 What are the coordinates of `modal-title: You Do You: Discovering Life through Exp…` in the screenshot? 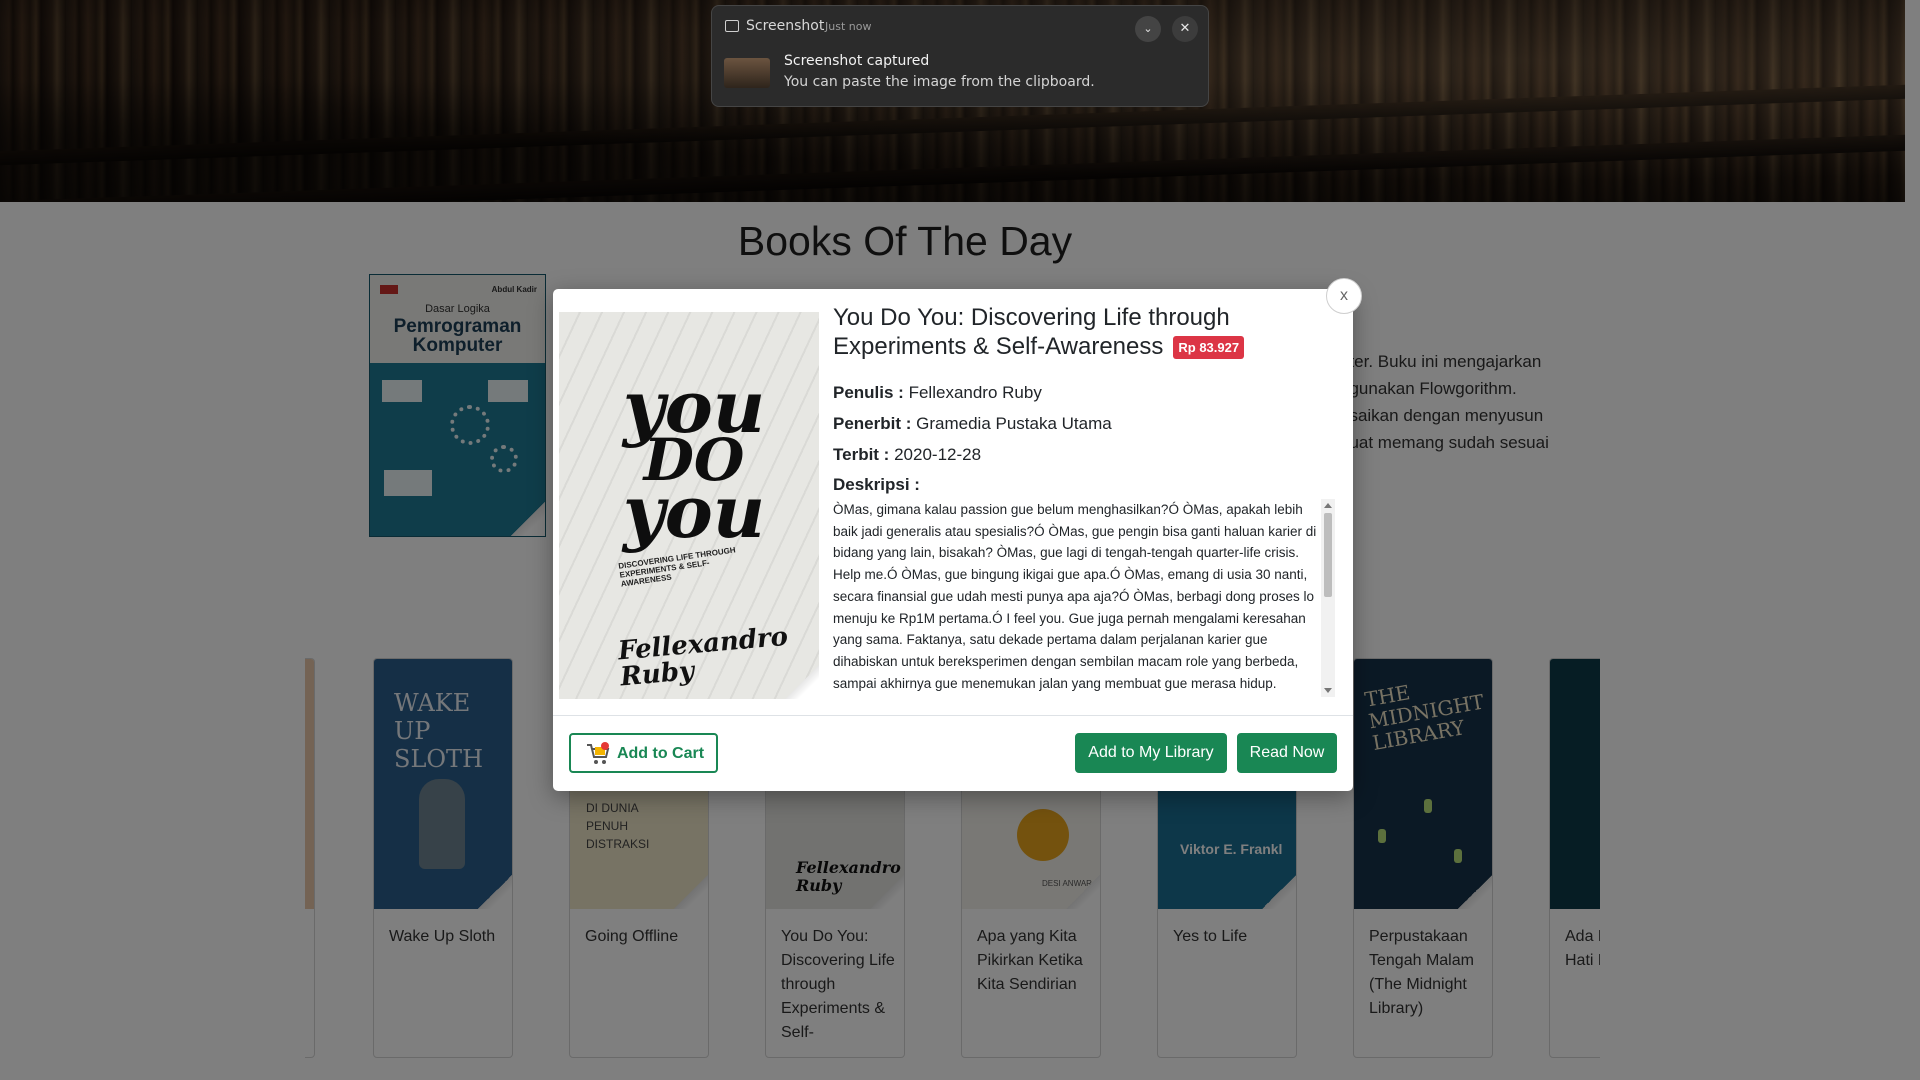 It's located at (1063, 332).